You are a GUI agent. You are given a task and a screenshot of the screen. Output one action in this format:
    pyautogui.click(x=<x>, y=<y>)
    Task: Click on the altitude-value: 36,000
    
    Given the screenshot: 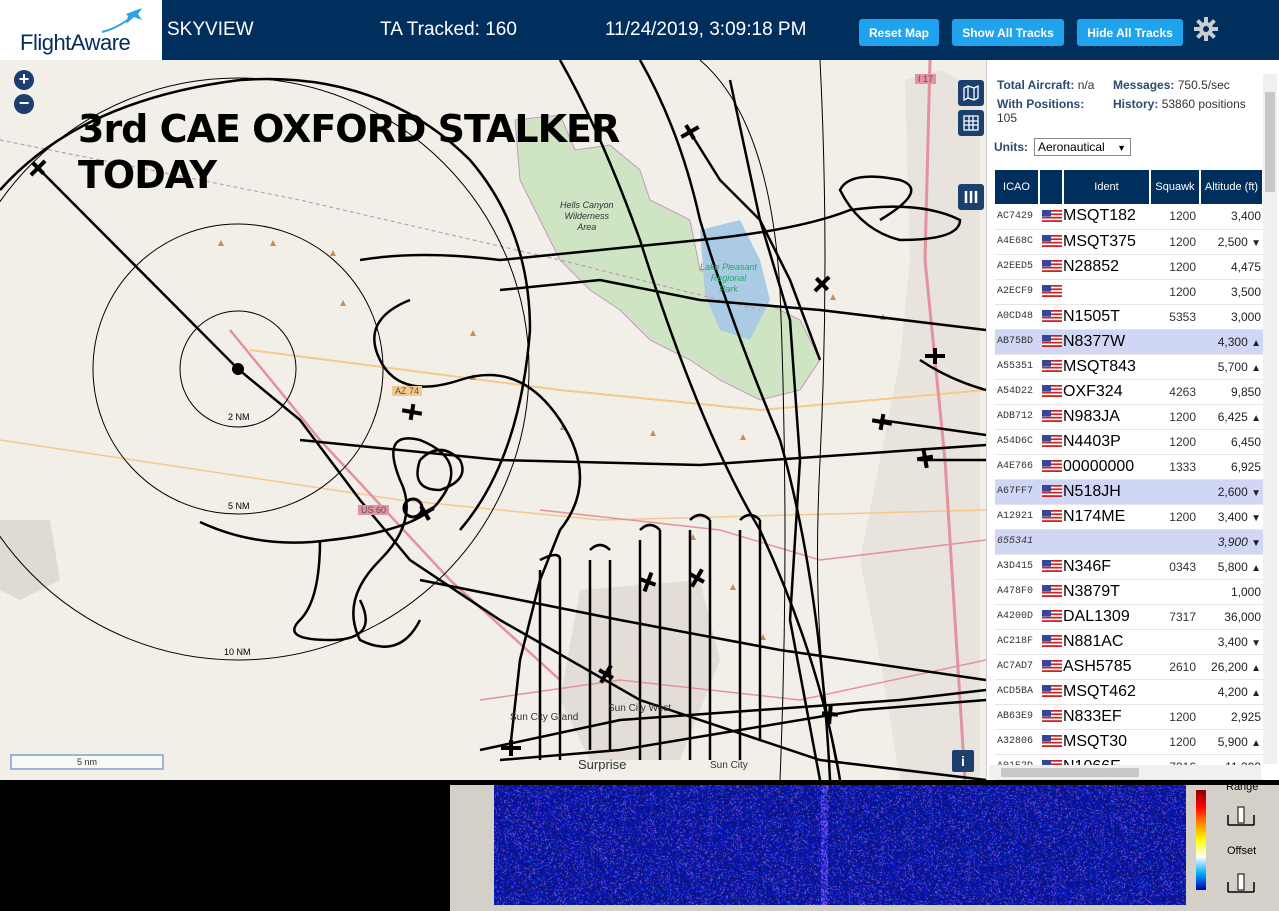 What is the action you would take?
    pyautogui.click(x=1242, y=616)
    